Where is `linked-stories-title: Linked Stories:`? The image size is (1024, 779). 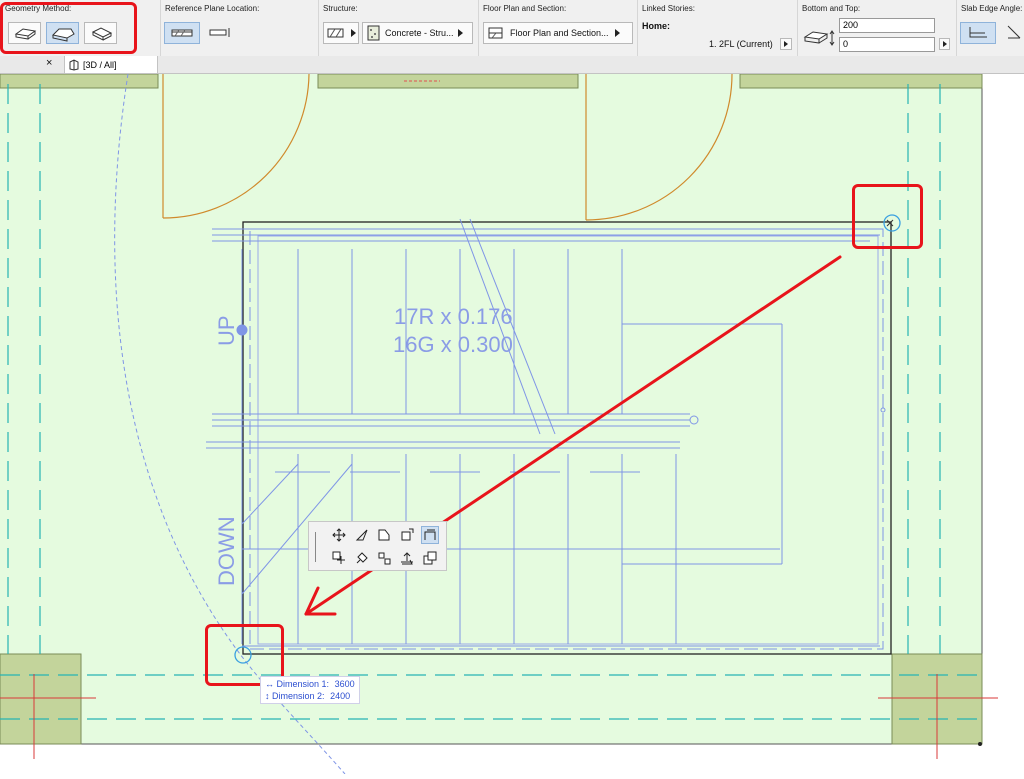 linked-stories-title: Linked Stories: is located at coordinates (668, 8).